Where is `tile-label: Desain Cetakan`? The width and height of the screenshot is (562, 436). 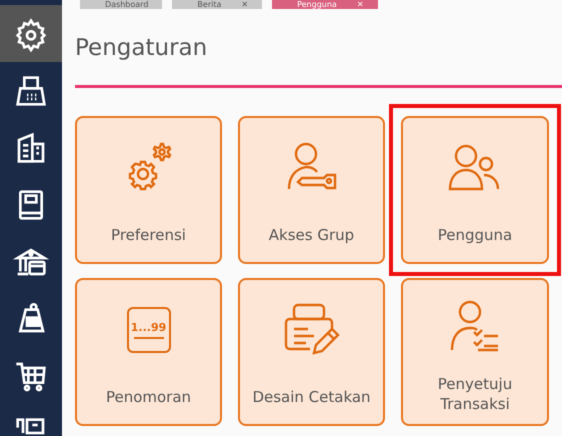 tile-label: Desain Cetakan is located at coordinates (311, 397).